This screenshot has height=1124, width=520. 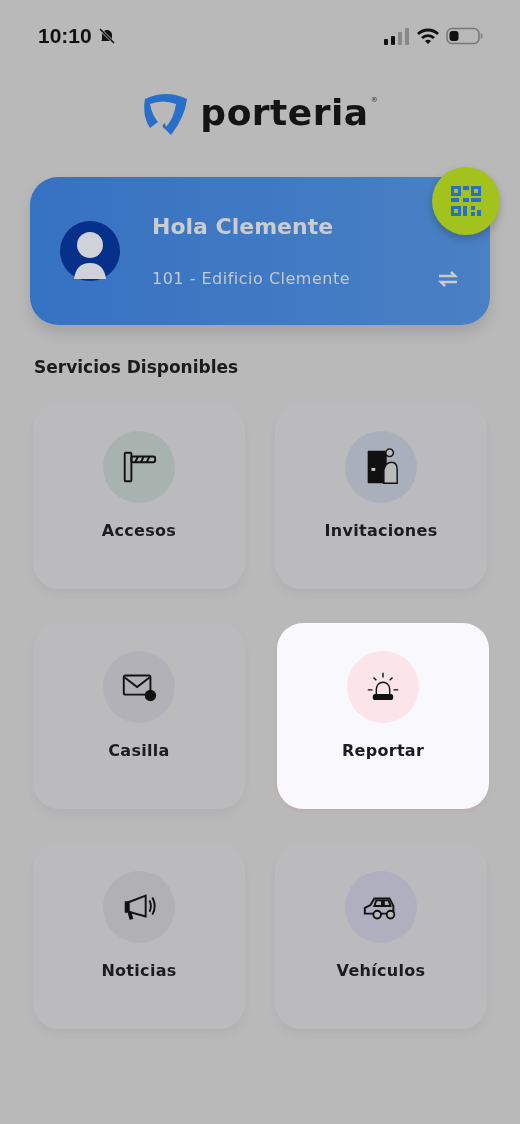 What do you see at coordinates (243, 226) in the screenshot?
I see `greeting-text: Hola Clemente` at bounding box center [243, 226].